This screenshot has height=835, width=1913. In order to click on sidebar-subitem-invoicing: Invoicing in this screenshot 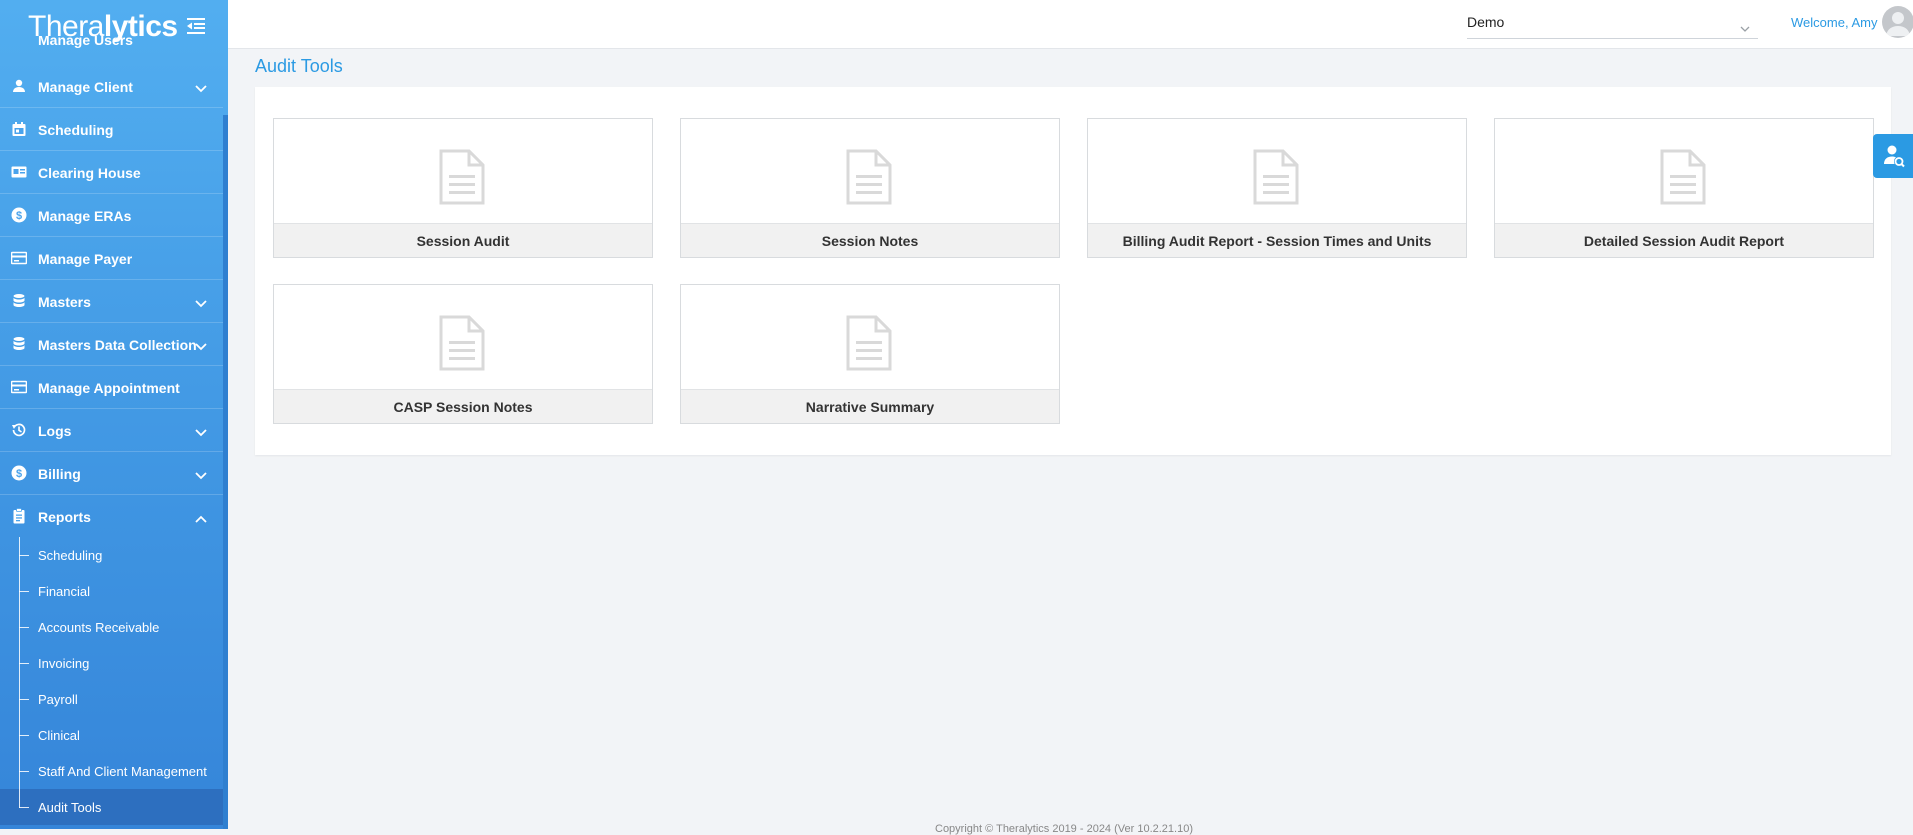, I will do `click(111, 663)`.